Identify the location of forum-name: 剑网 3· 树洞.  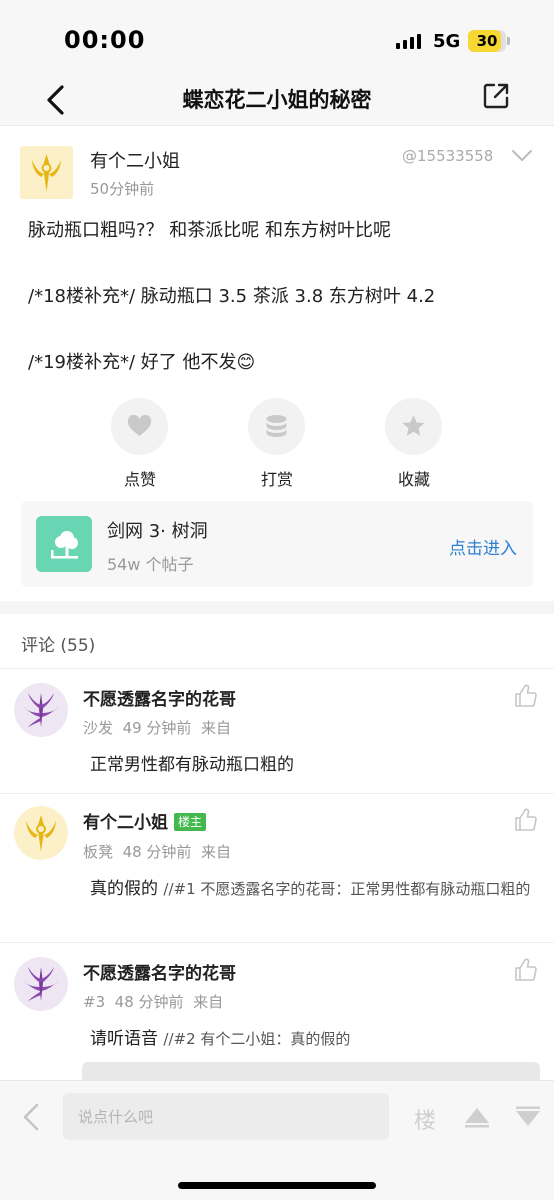
(157, 531).